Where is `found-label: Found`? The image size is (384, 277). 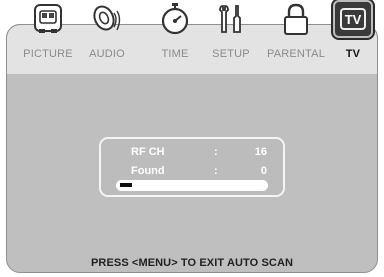
found-label: Found is located at coordinates (148, 171).